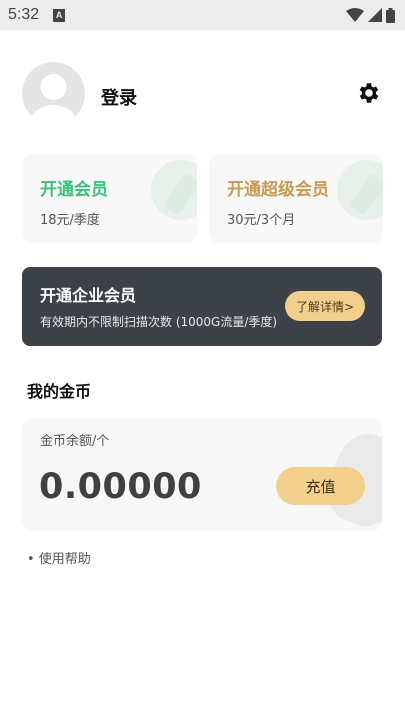 The width and height of the screenshot is (405, 720). Describe the element at coordinates (375, 15) in the screenshot. I see `signal-icon` at that location.